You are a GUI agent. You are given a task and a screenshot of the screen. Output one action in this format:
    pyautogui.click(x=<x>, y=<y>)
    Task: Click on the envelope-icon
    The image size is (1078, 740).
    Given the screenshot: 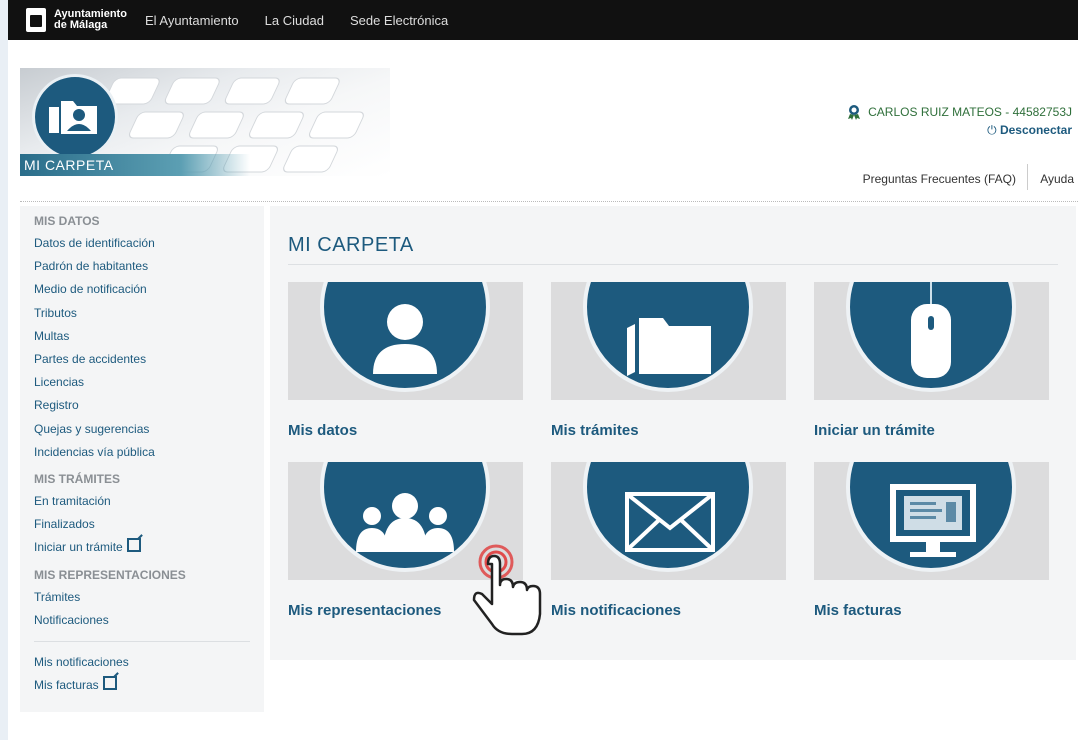 What is the action you would take?
    pyautogui.click(x=670, y=522)
    